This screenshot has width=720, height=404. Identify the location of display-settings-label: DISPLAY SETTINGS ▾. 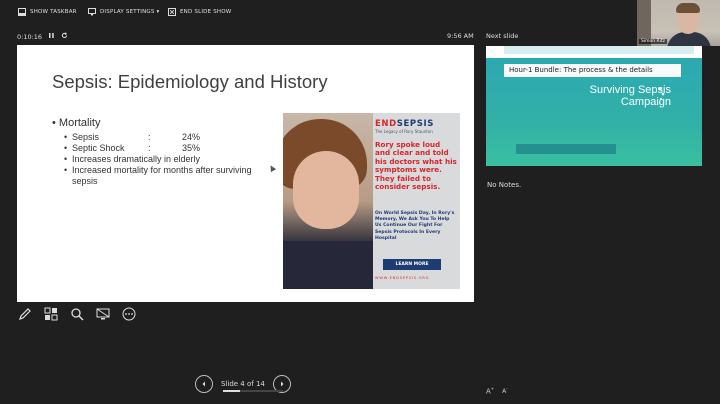
(130, 12).